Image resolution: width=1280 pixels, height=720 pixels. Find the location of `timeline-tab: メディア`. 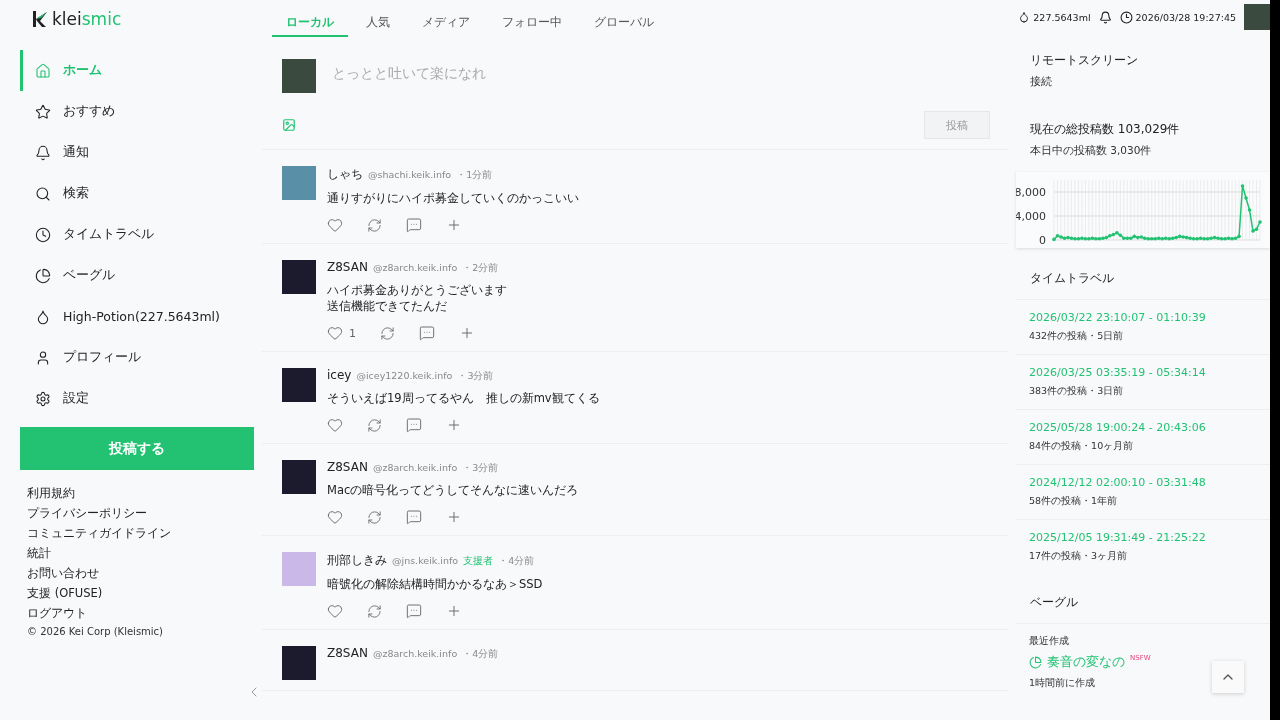

timeline-tab: メディア is located at coordinates (446, 23).